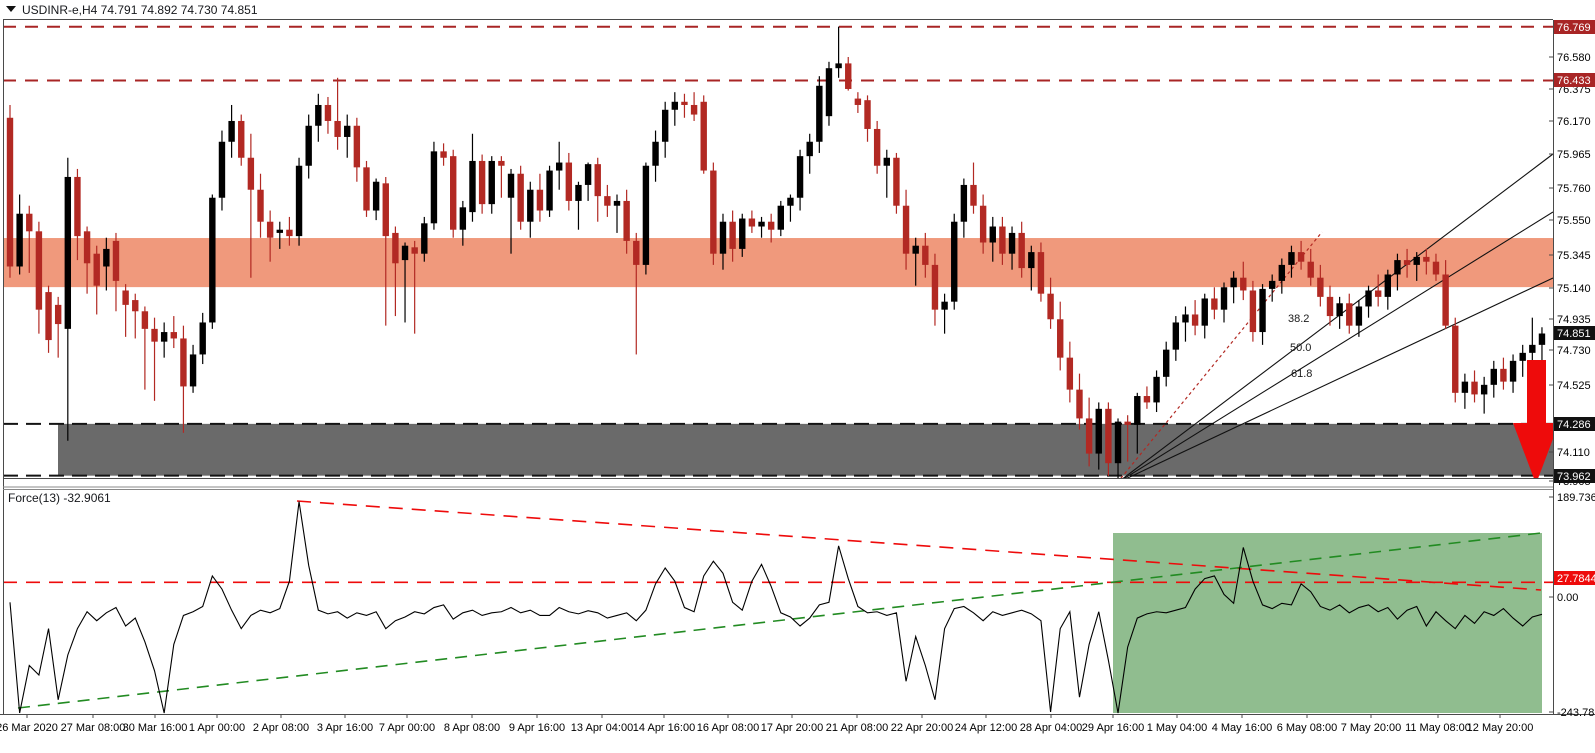 The width and height of the screenshot is (1595, 753). I want to click on time-tick-label: 3 Apr 16:00, so click(345, 728).